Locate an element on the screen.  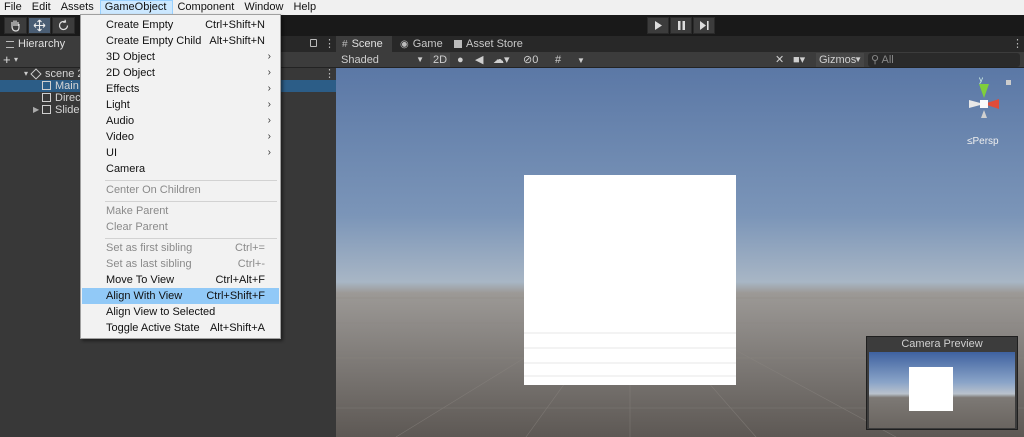
shading-mode-dropdown: Shaded ▼ is located at coordinates (382, 60).